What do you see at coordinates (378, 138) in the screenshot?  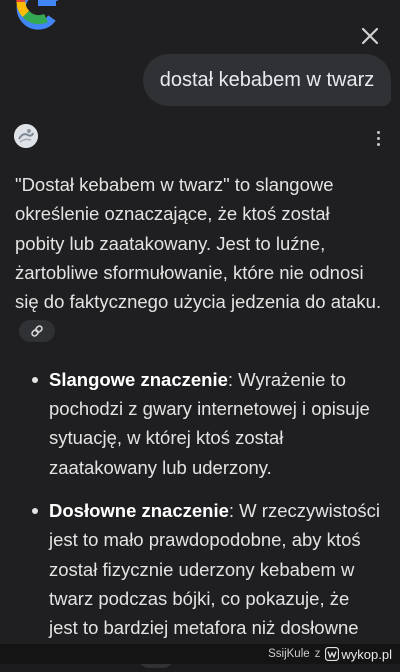 I see `more-options-button` at bounding box center [378, 138].